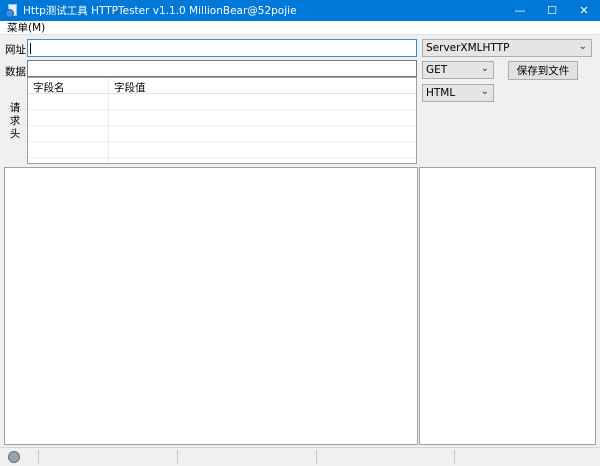  I want to click on headers-label: 请求头, so click(15, 121).